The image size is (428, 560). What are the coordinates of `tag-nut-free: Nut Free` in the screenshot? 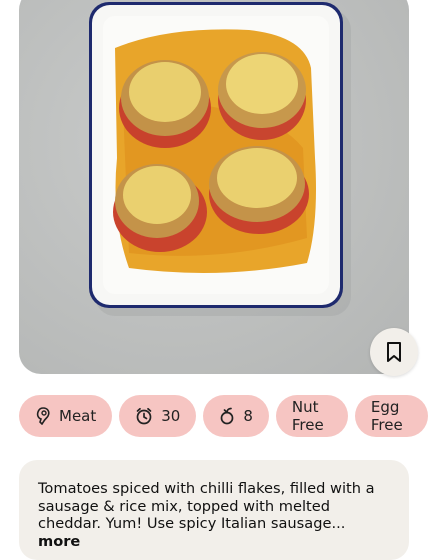 It's located at (311, 416).